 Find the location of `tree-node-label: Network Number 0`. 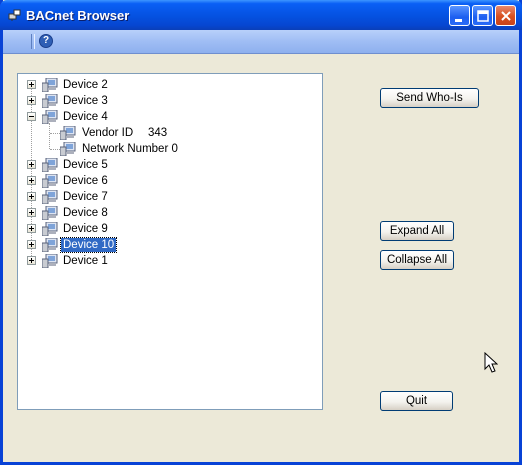

tree-node-label: Network Number 0 is located at coordinates (130, 149).